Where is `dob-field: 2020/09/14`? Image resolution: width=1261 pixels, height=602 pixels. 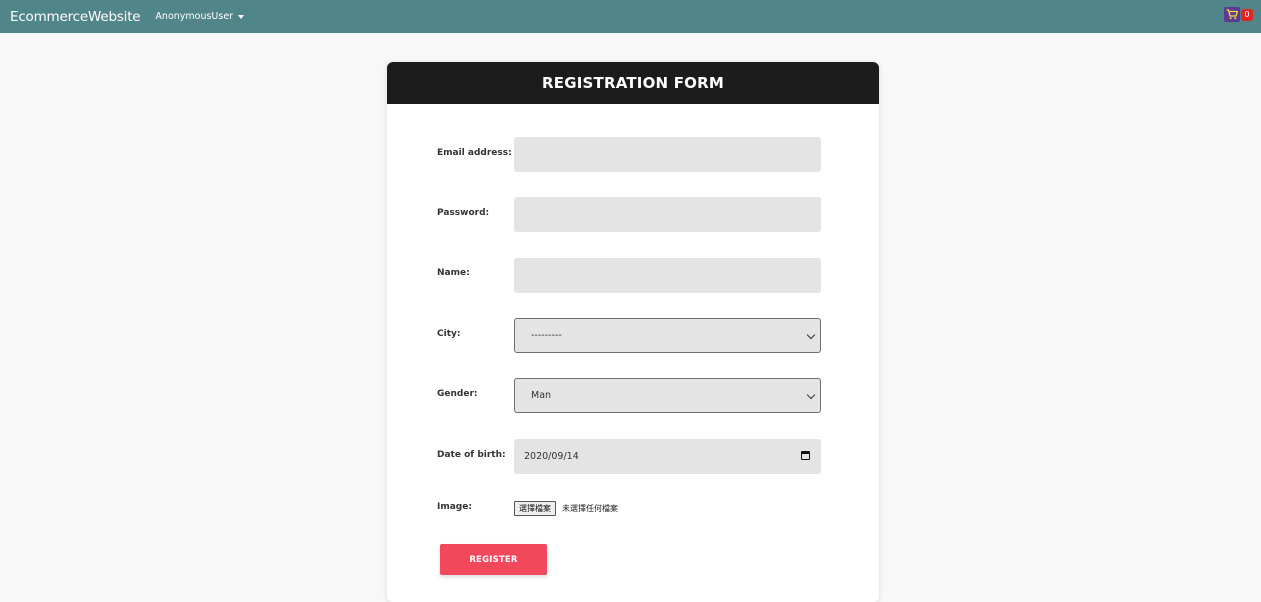 dob-field: 2020/09/14 is located at coordinates (667, 456).